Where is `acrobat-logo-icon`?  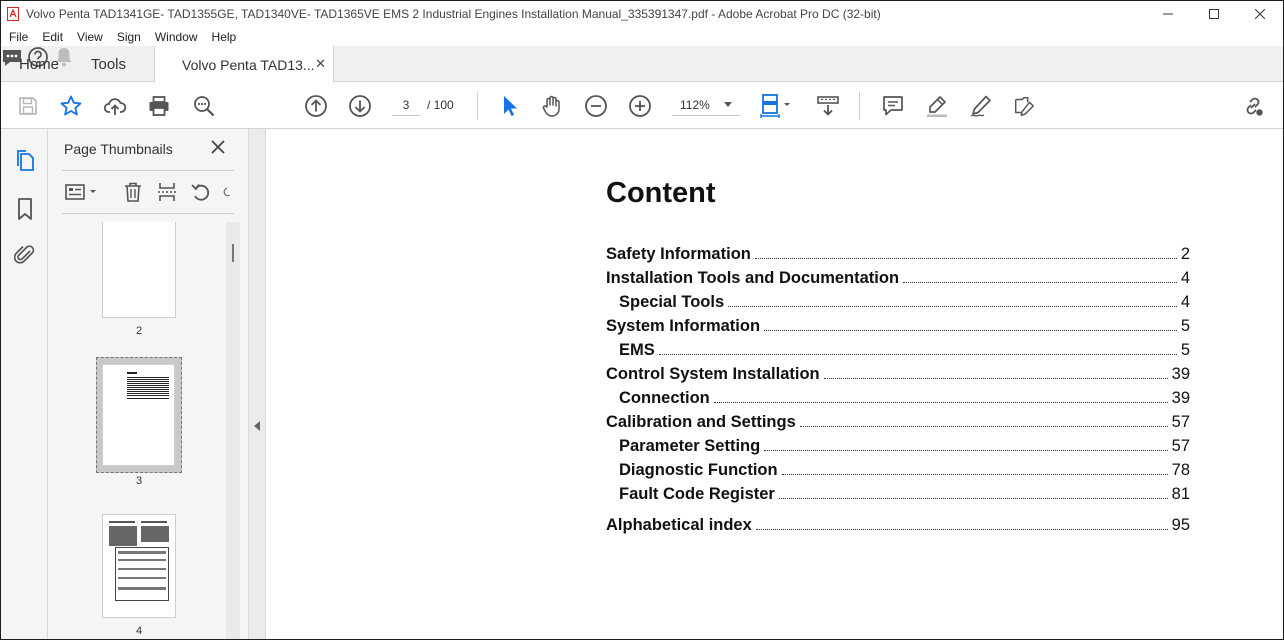 acrobat-logo-icon is located at coordinates (13, 14).